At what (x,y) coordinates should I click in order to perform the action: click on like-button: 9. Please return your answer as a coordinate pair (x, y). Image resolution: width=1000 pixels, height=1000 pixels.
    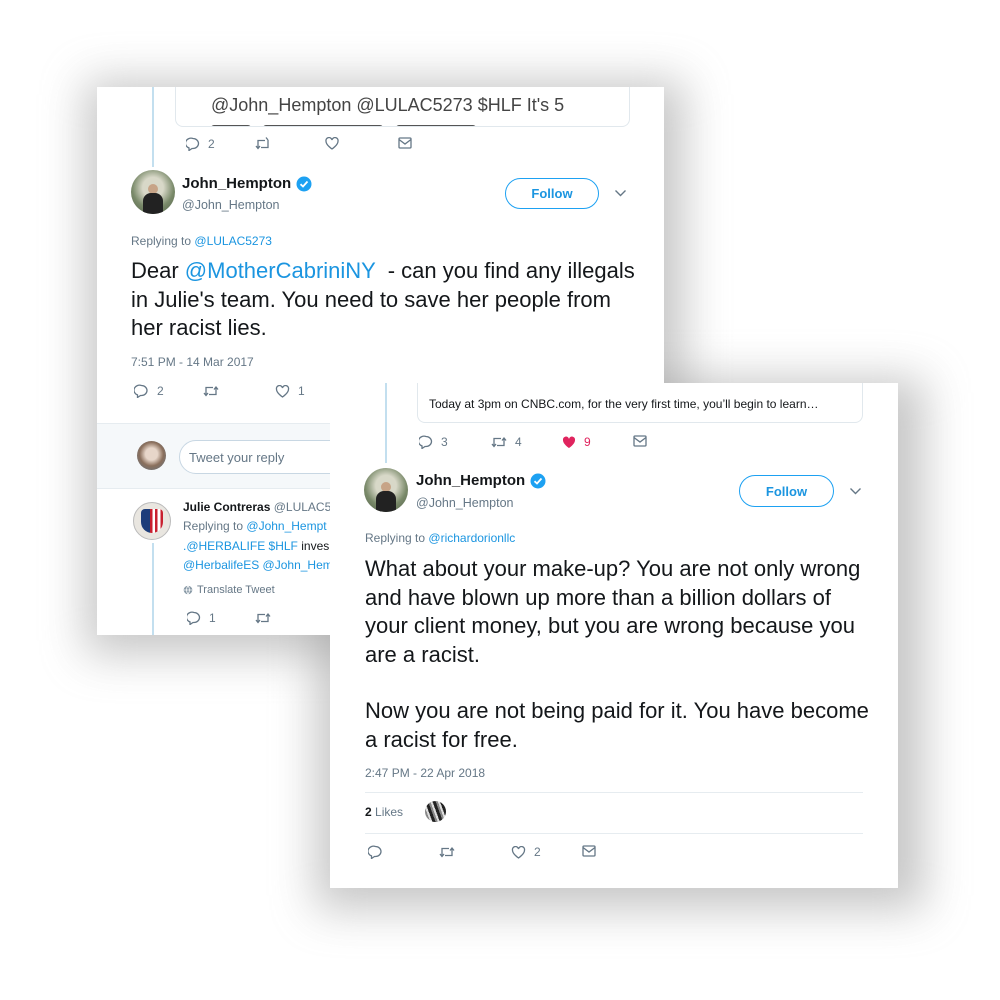
    Looking at the image, I should click on (576, 442).